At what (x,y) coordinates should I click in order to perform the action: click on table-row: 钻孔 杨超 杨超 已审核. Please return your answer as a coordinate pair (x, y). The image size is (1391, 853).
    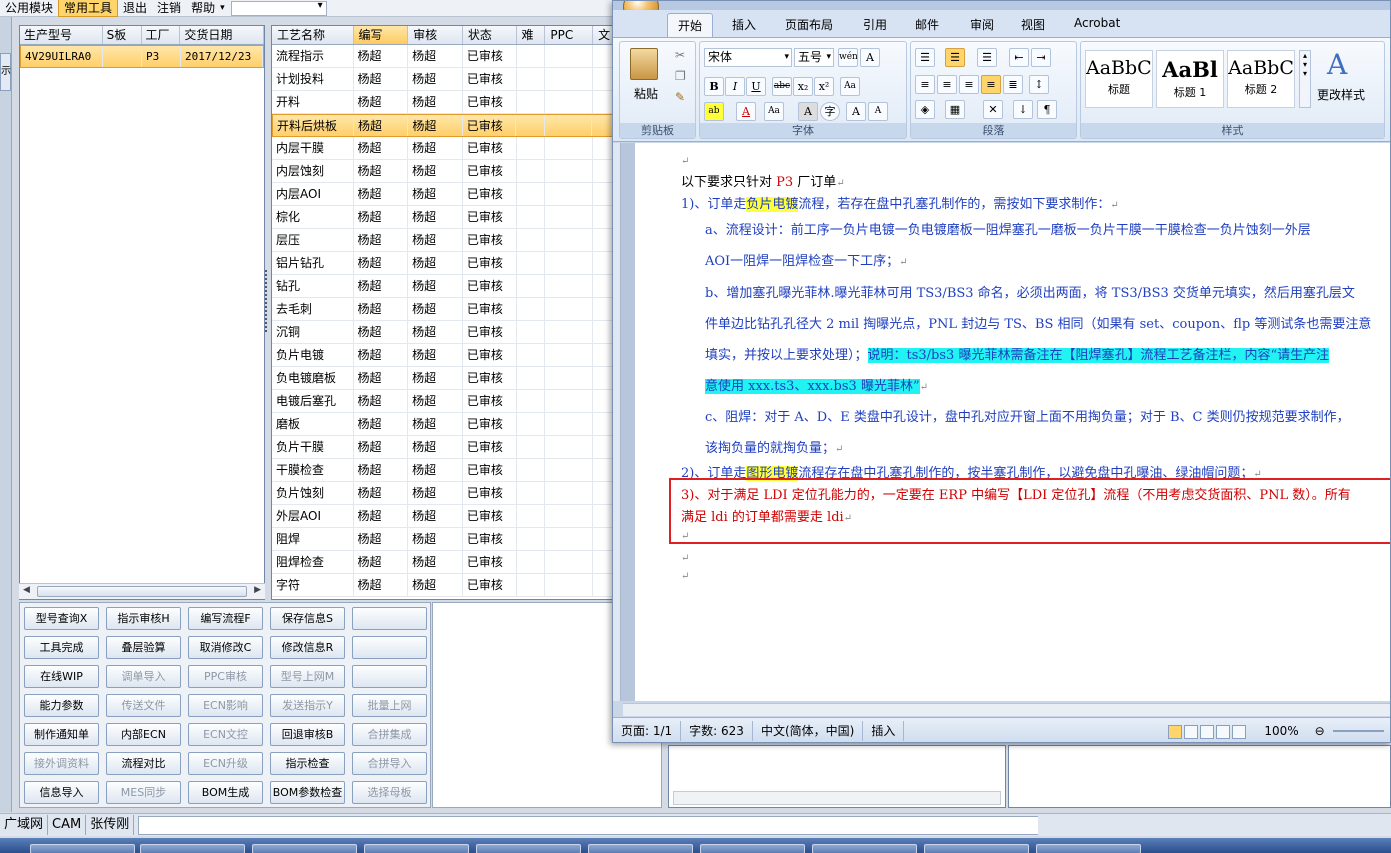
    Looking at the image, I should click on (443, 286).